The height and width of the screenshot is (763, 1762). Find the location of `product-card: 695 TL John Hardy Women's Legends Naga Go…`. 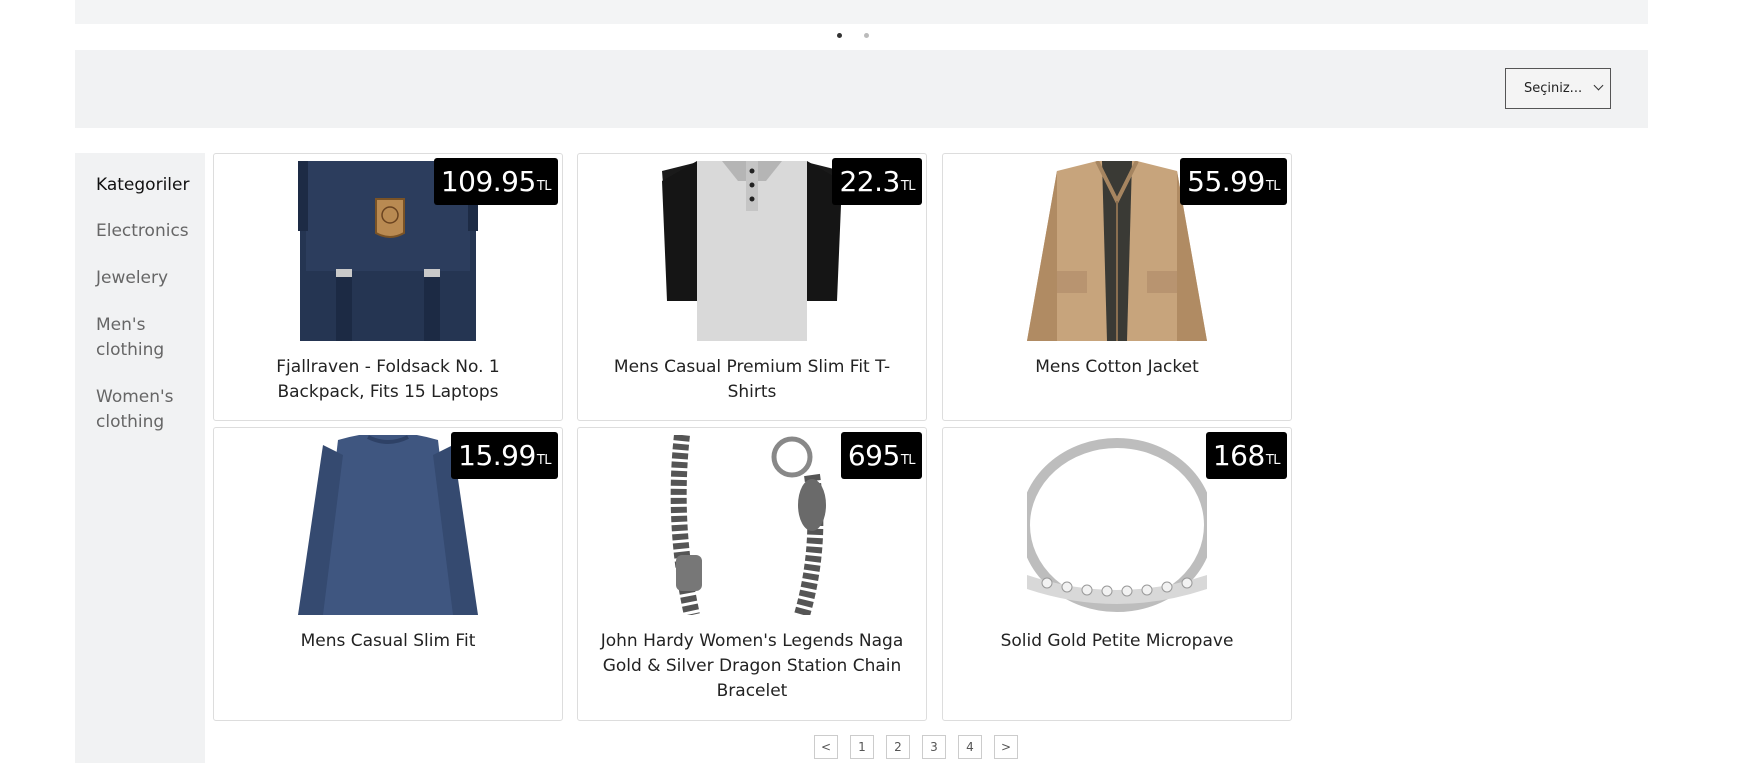

product-card: 695 TL John Hardy Women's Legends Naga Go… is located at coordinates (752, 574).